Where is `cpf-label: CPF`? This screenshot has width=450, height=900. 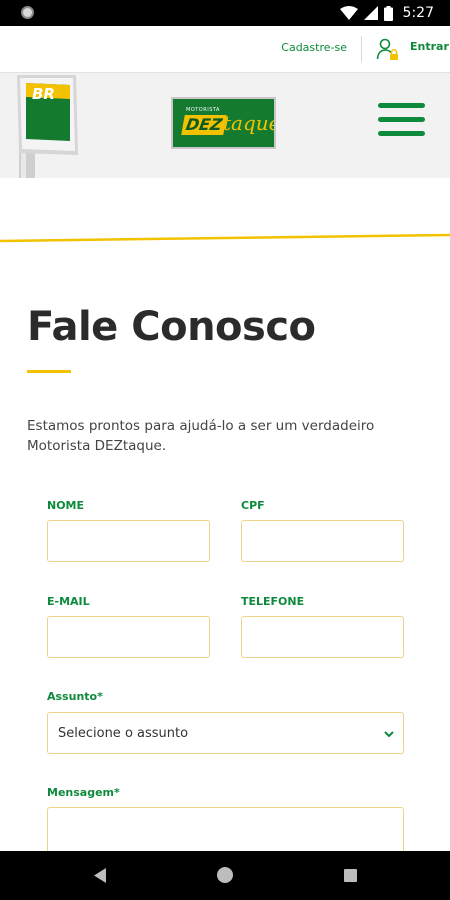
cpf-label: CPF is located at coordinates (253, 505).